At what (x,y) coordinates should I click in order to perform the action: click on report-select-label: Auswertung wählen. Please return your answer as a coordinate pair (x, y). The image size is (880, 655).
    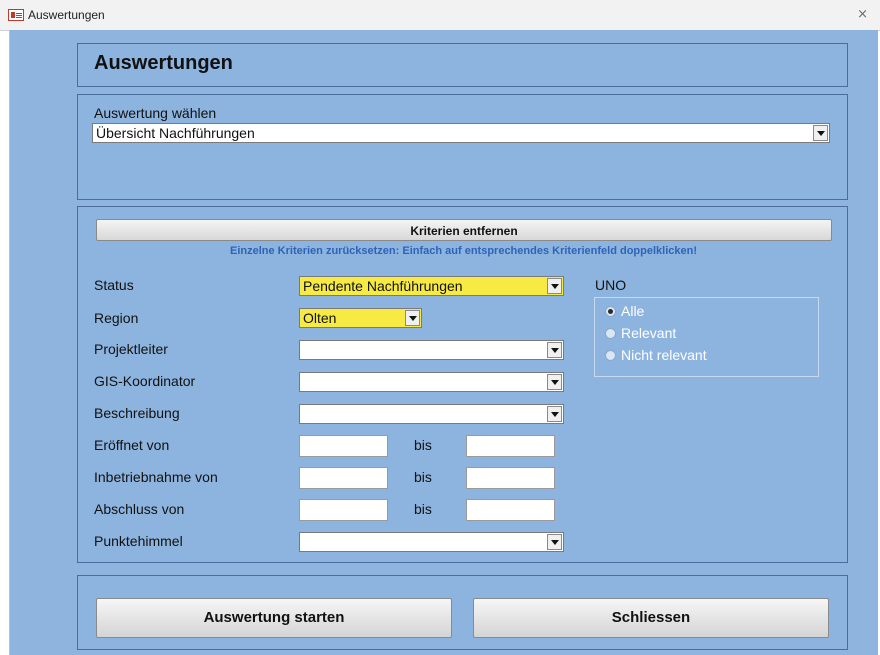
    Looking at the image, I should click on (155, 113).